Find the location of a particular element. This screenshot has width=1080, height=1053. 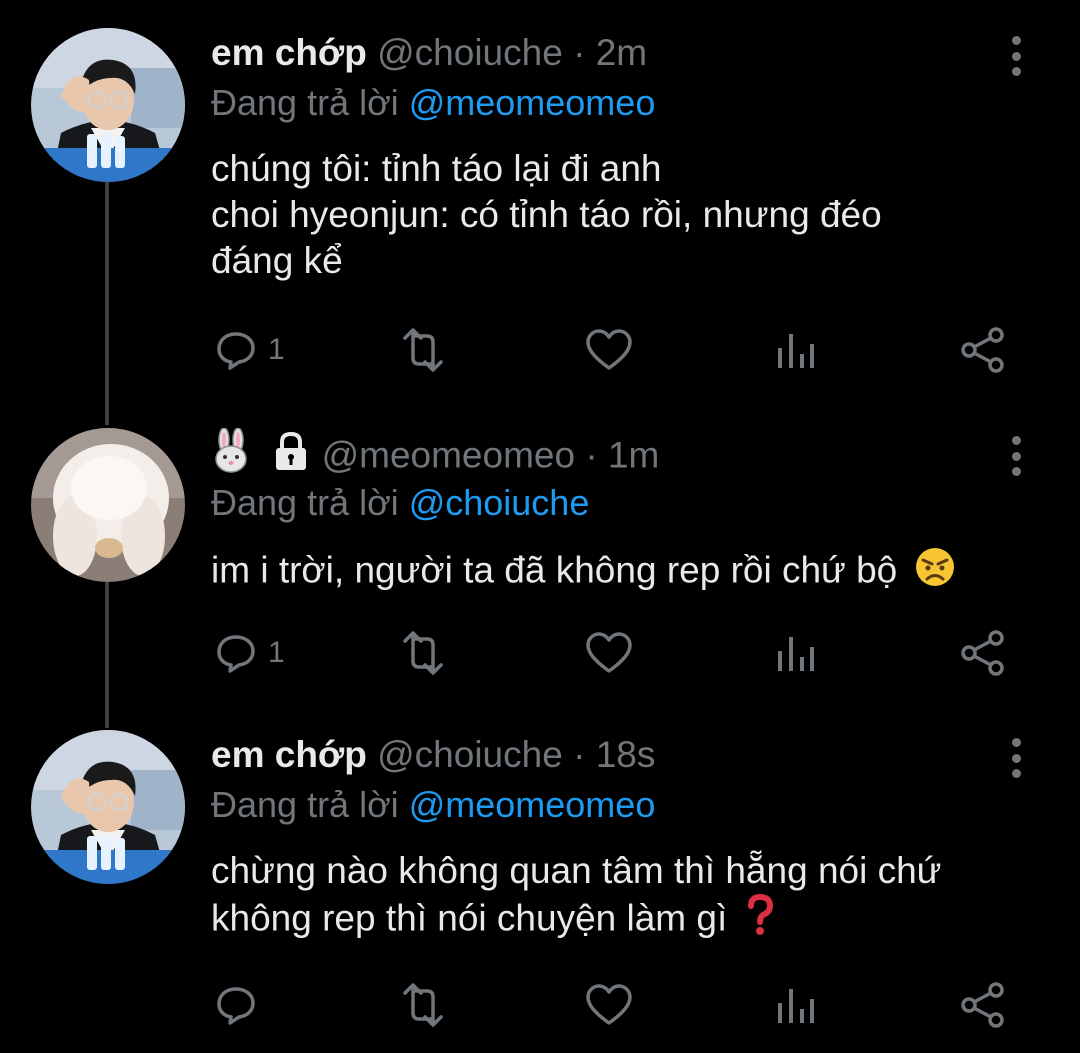

tweet-header: em chớp @choiuche · 2m is located at coordinates (429, 53).